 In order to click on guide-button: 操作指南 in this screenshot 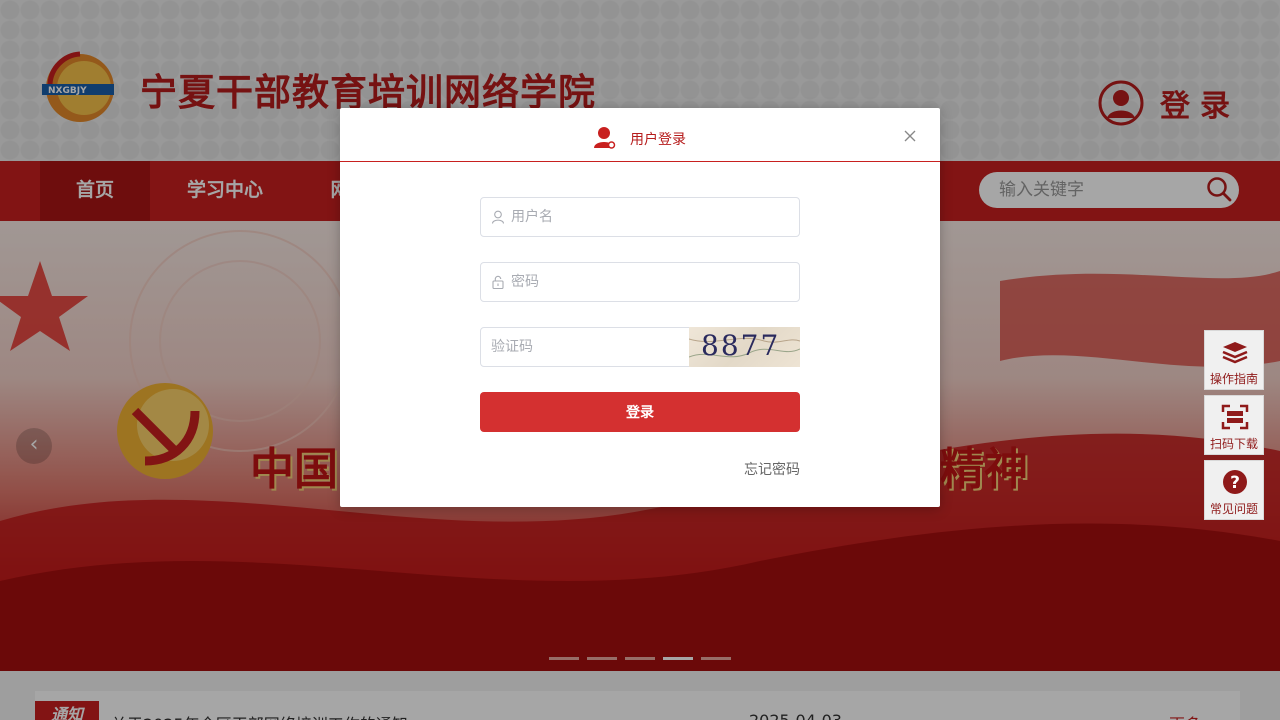, I will do `click(1234, 360)`.